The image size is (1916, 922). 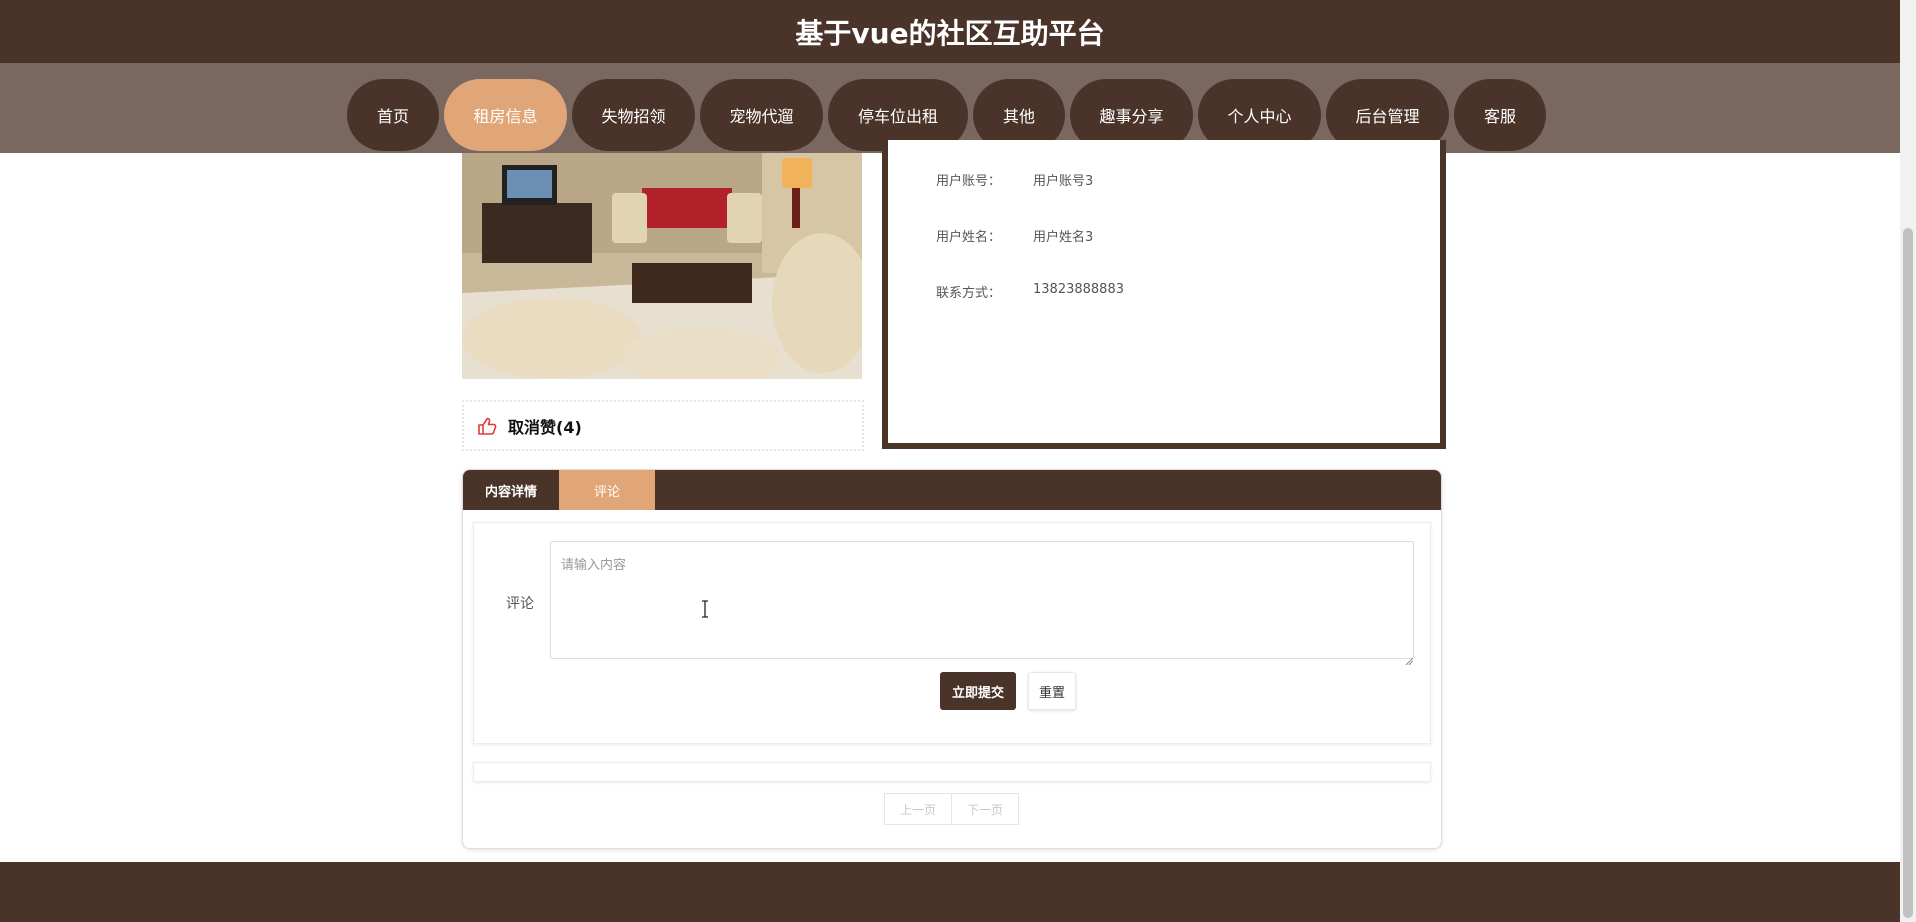 I want to click on comment-list, so click(x=952, y=772).